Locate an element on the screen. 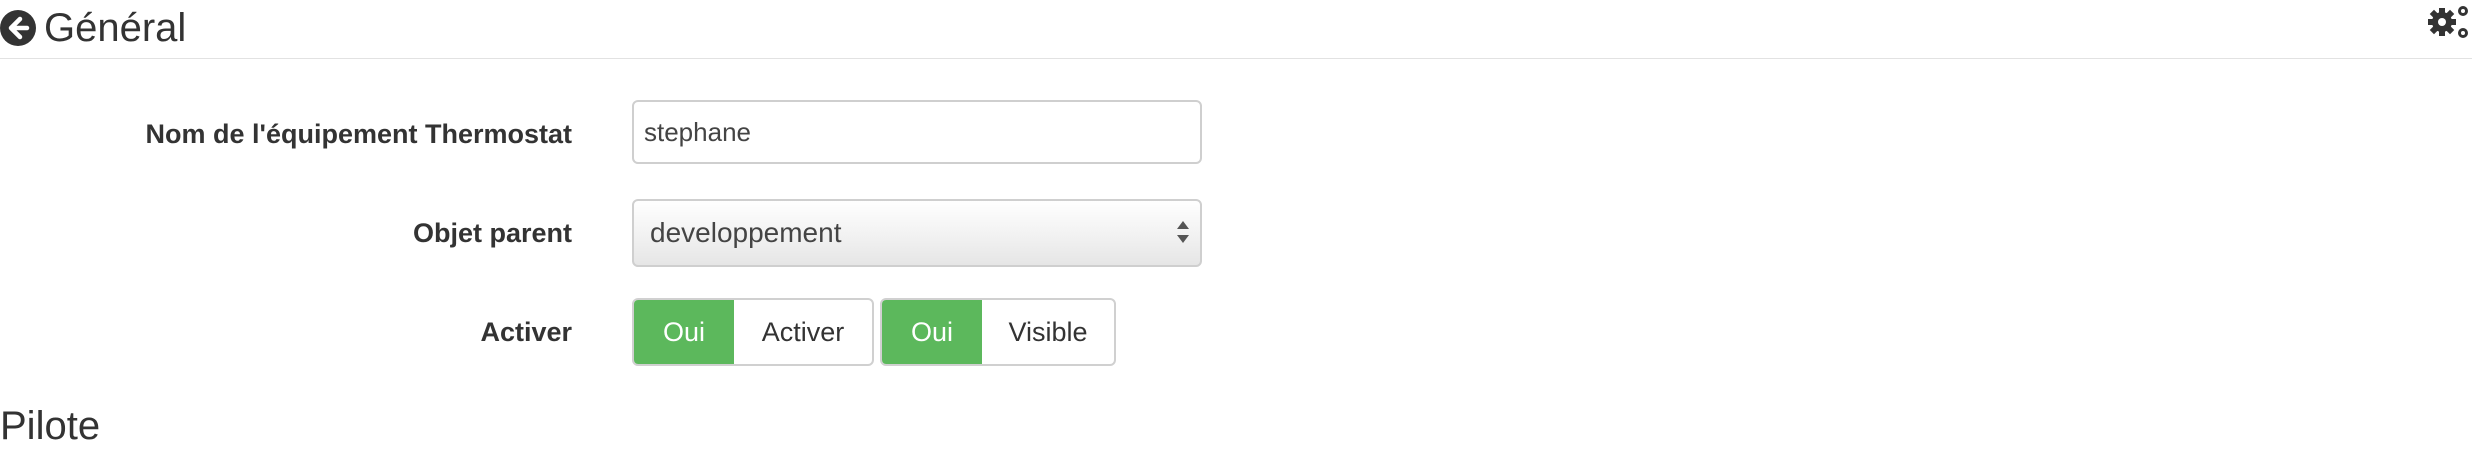 Image resolution: width=2472 pixels, height=452 pixels. form-row-name: Nom de l'équipement Thermostat is located at coordinates (650, 134).